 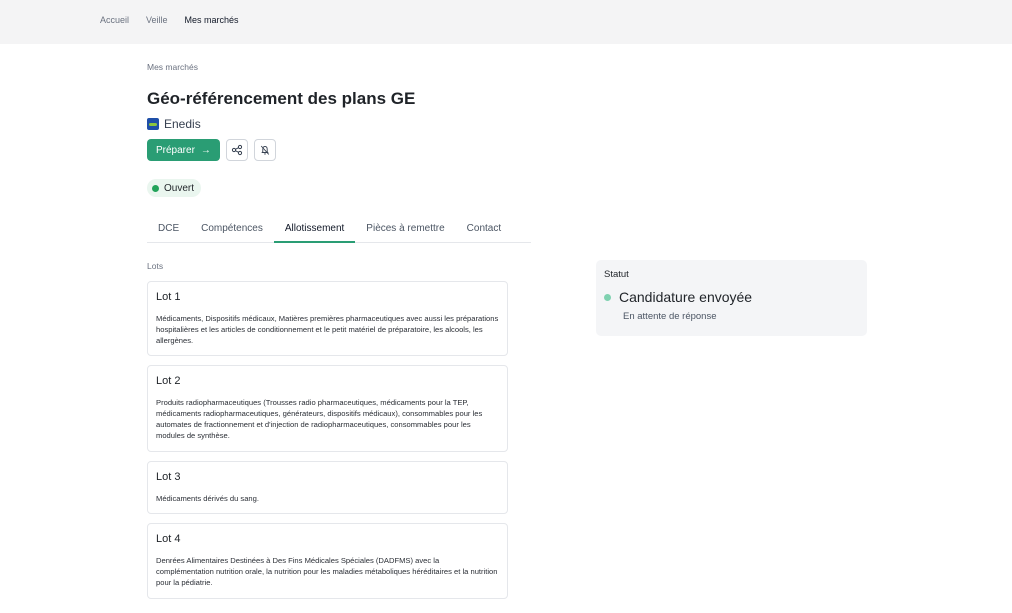 What do you see at coordinates (207, 498) in the screenshot?
I see `lot-description: Médicaments dérivés du sang.` at bounding box center [207, 498].